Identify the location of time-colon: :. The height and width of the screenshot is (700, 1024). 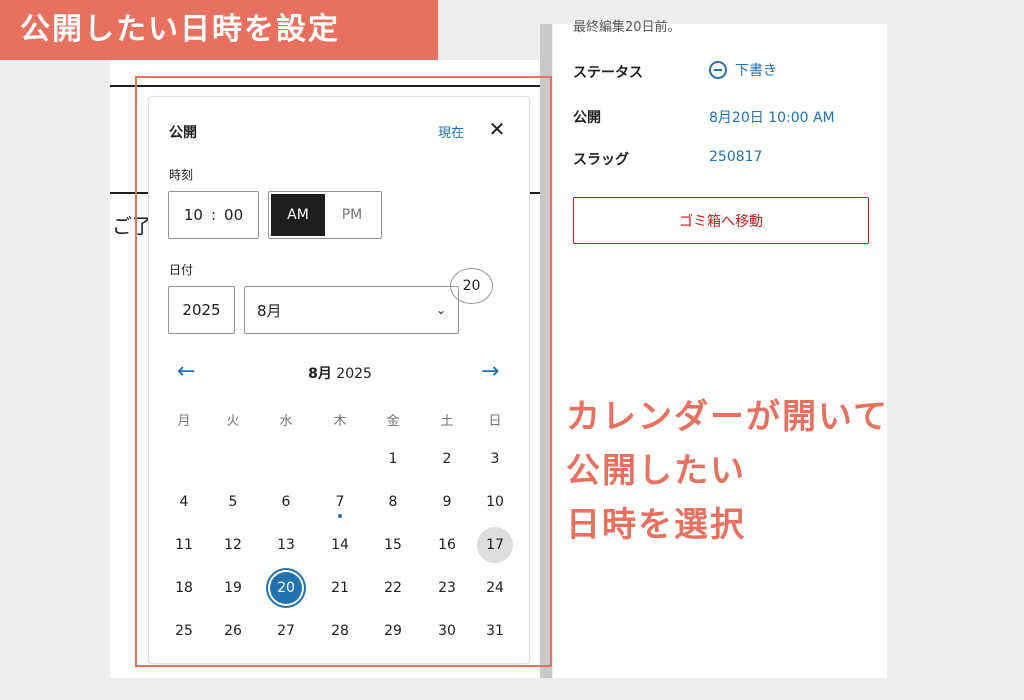
(213, 215).